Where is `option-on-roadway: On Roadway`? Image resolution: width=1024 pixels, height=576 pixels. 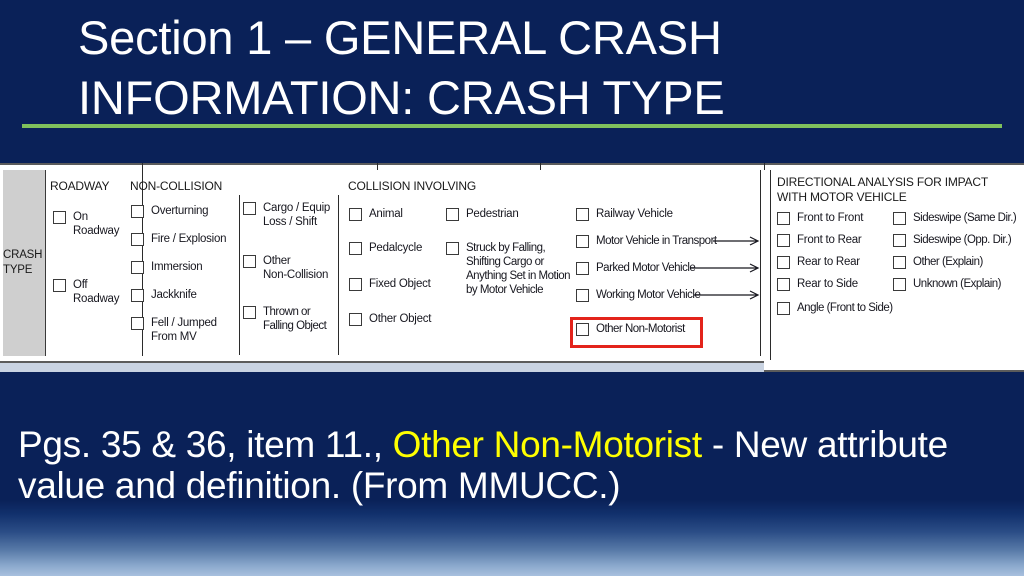
option-on-roadway: On Roadway is located at coordinates (86, 224).